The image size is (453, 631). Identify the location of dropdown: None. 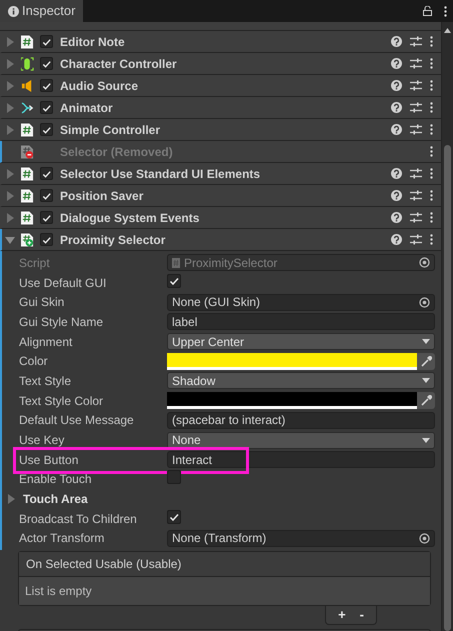
(301, 440).